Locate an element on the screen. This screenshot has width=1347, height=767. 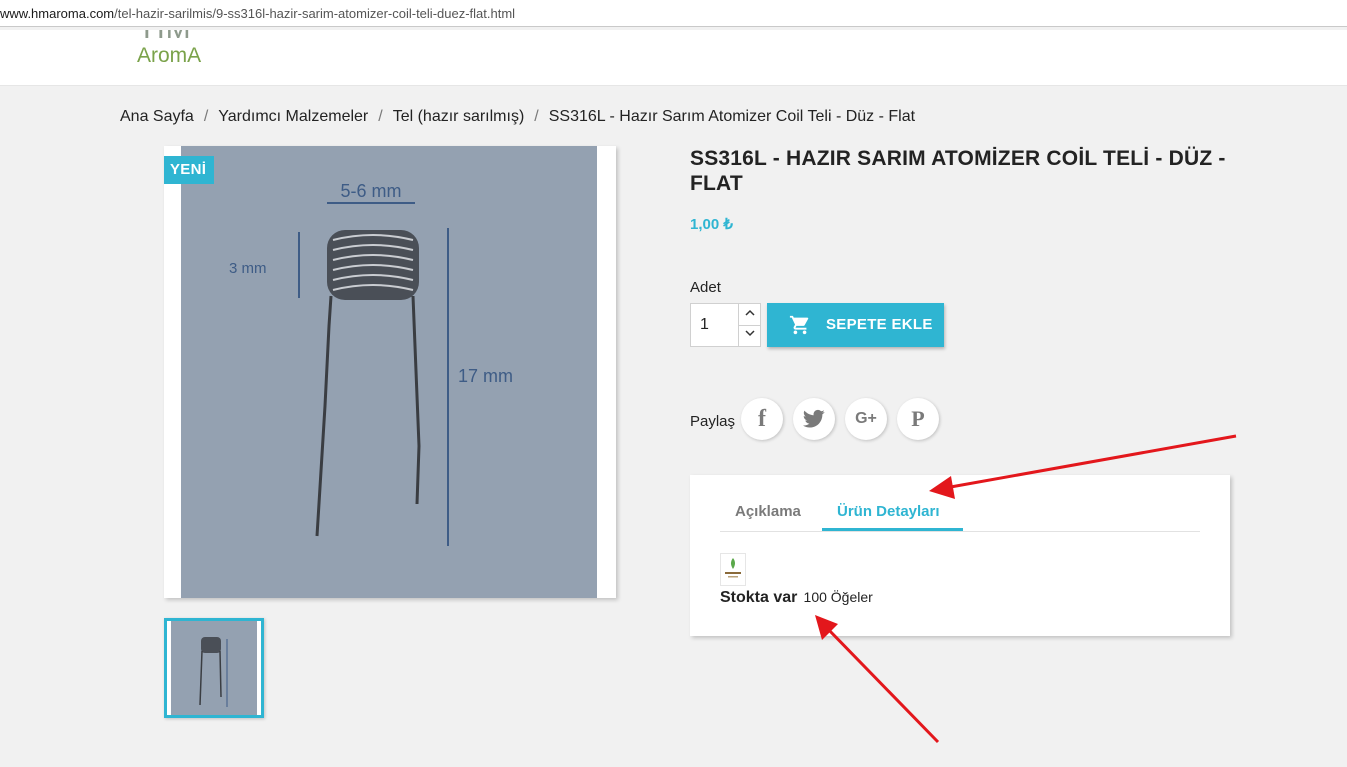
quantity-input: 1 is located at coordinates (715, 325).